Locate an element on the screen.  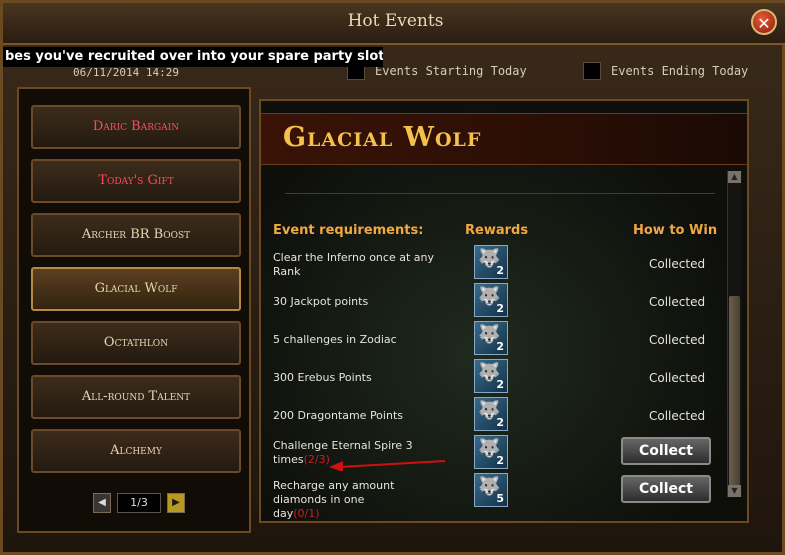
requirement-text: 5 challenges in Zodiac is located at coordinates (335, 339).